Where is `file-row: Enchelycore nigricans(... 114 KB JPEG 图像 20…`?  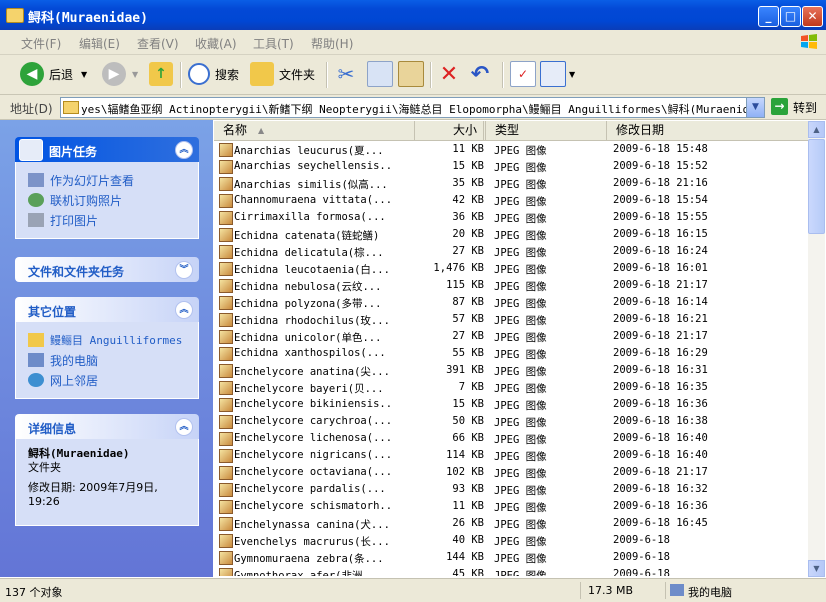 file-row: Enchelycore nigricans(... 114 KB JPEG 图像 20… is located at coordinates (511, 455).